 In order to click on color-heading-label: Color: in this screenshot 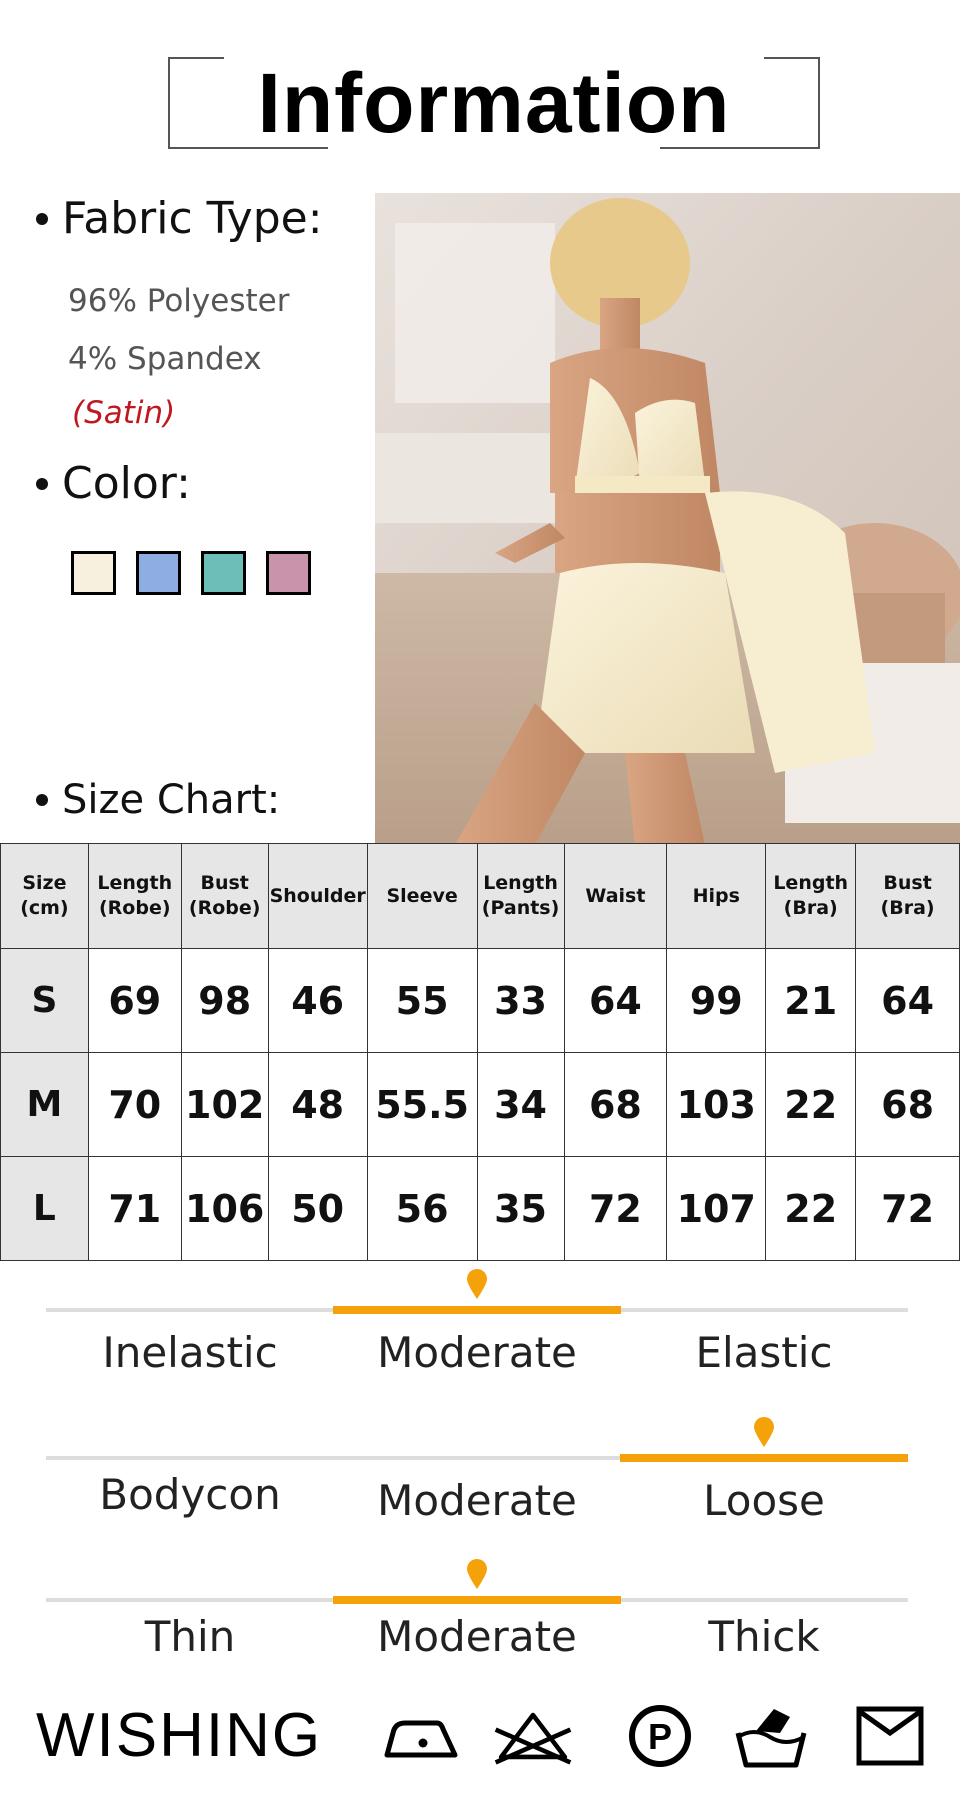, I will do `click(126, 483)`.